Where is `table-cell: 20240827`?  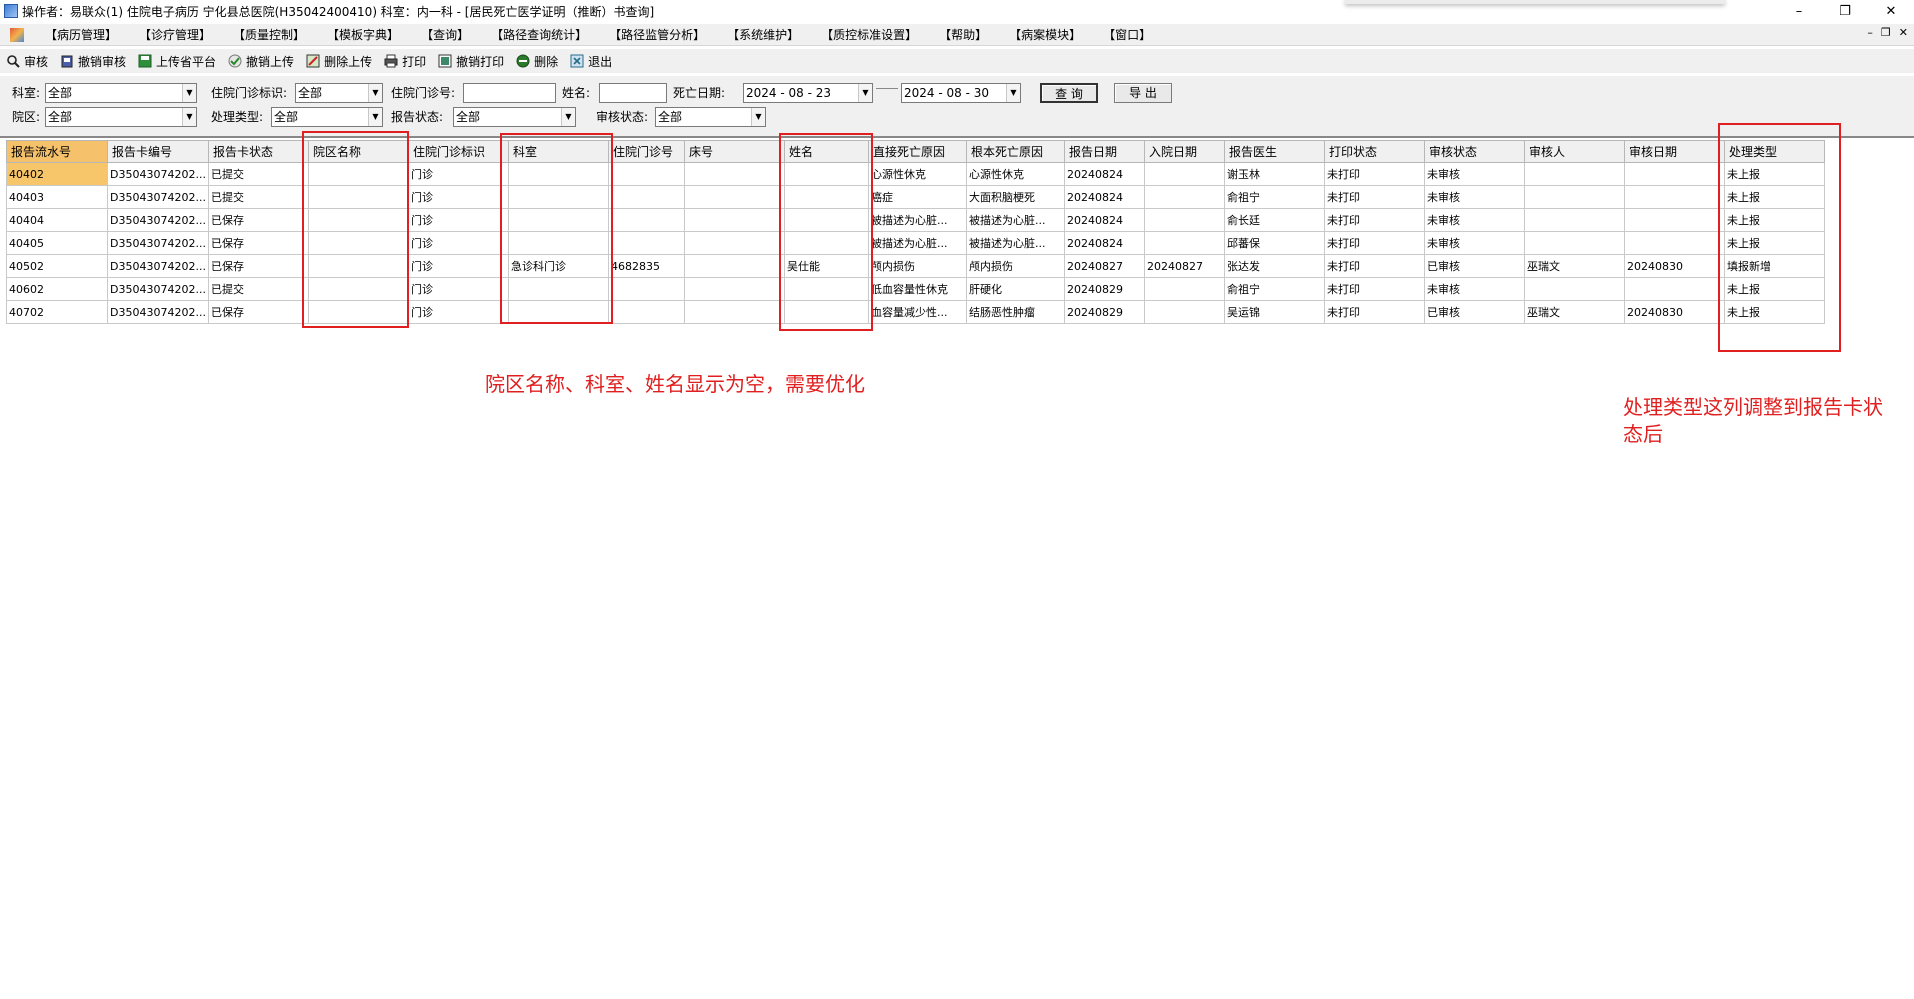
table-cell: 20240827 is located at coordinates (1184, 266).